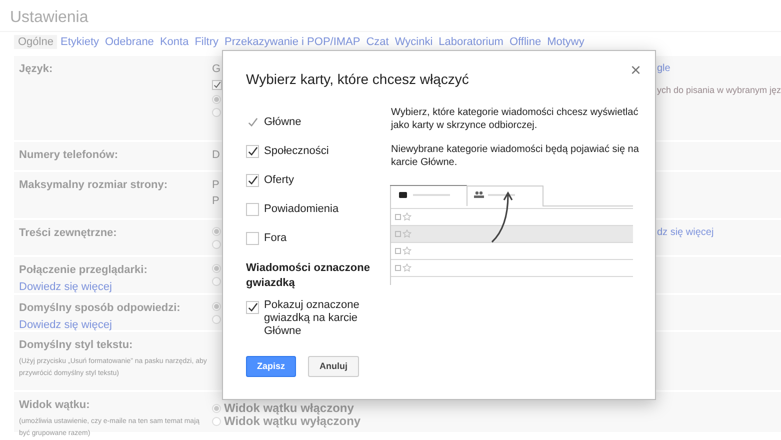  Describe the element at coordinates (216, 69) in the screenshot. I see `setting-value: G` at that location.